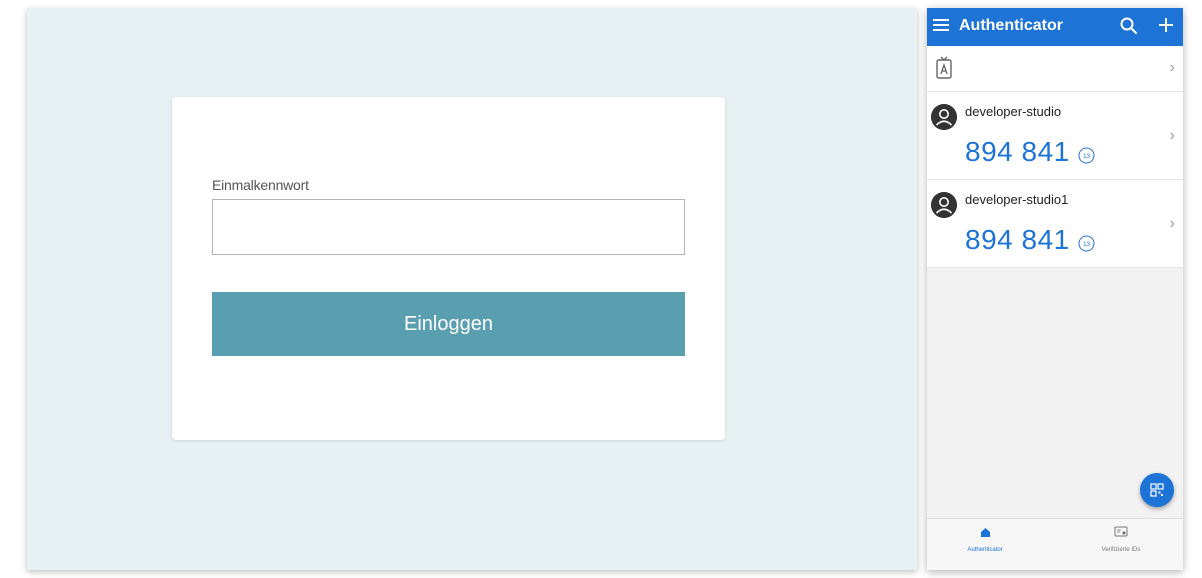 The image size is (1202, 578). Describe the element at coordinates (944, 67) in the screenshot. I see `id-badge-icon` at that location.